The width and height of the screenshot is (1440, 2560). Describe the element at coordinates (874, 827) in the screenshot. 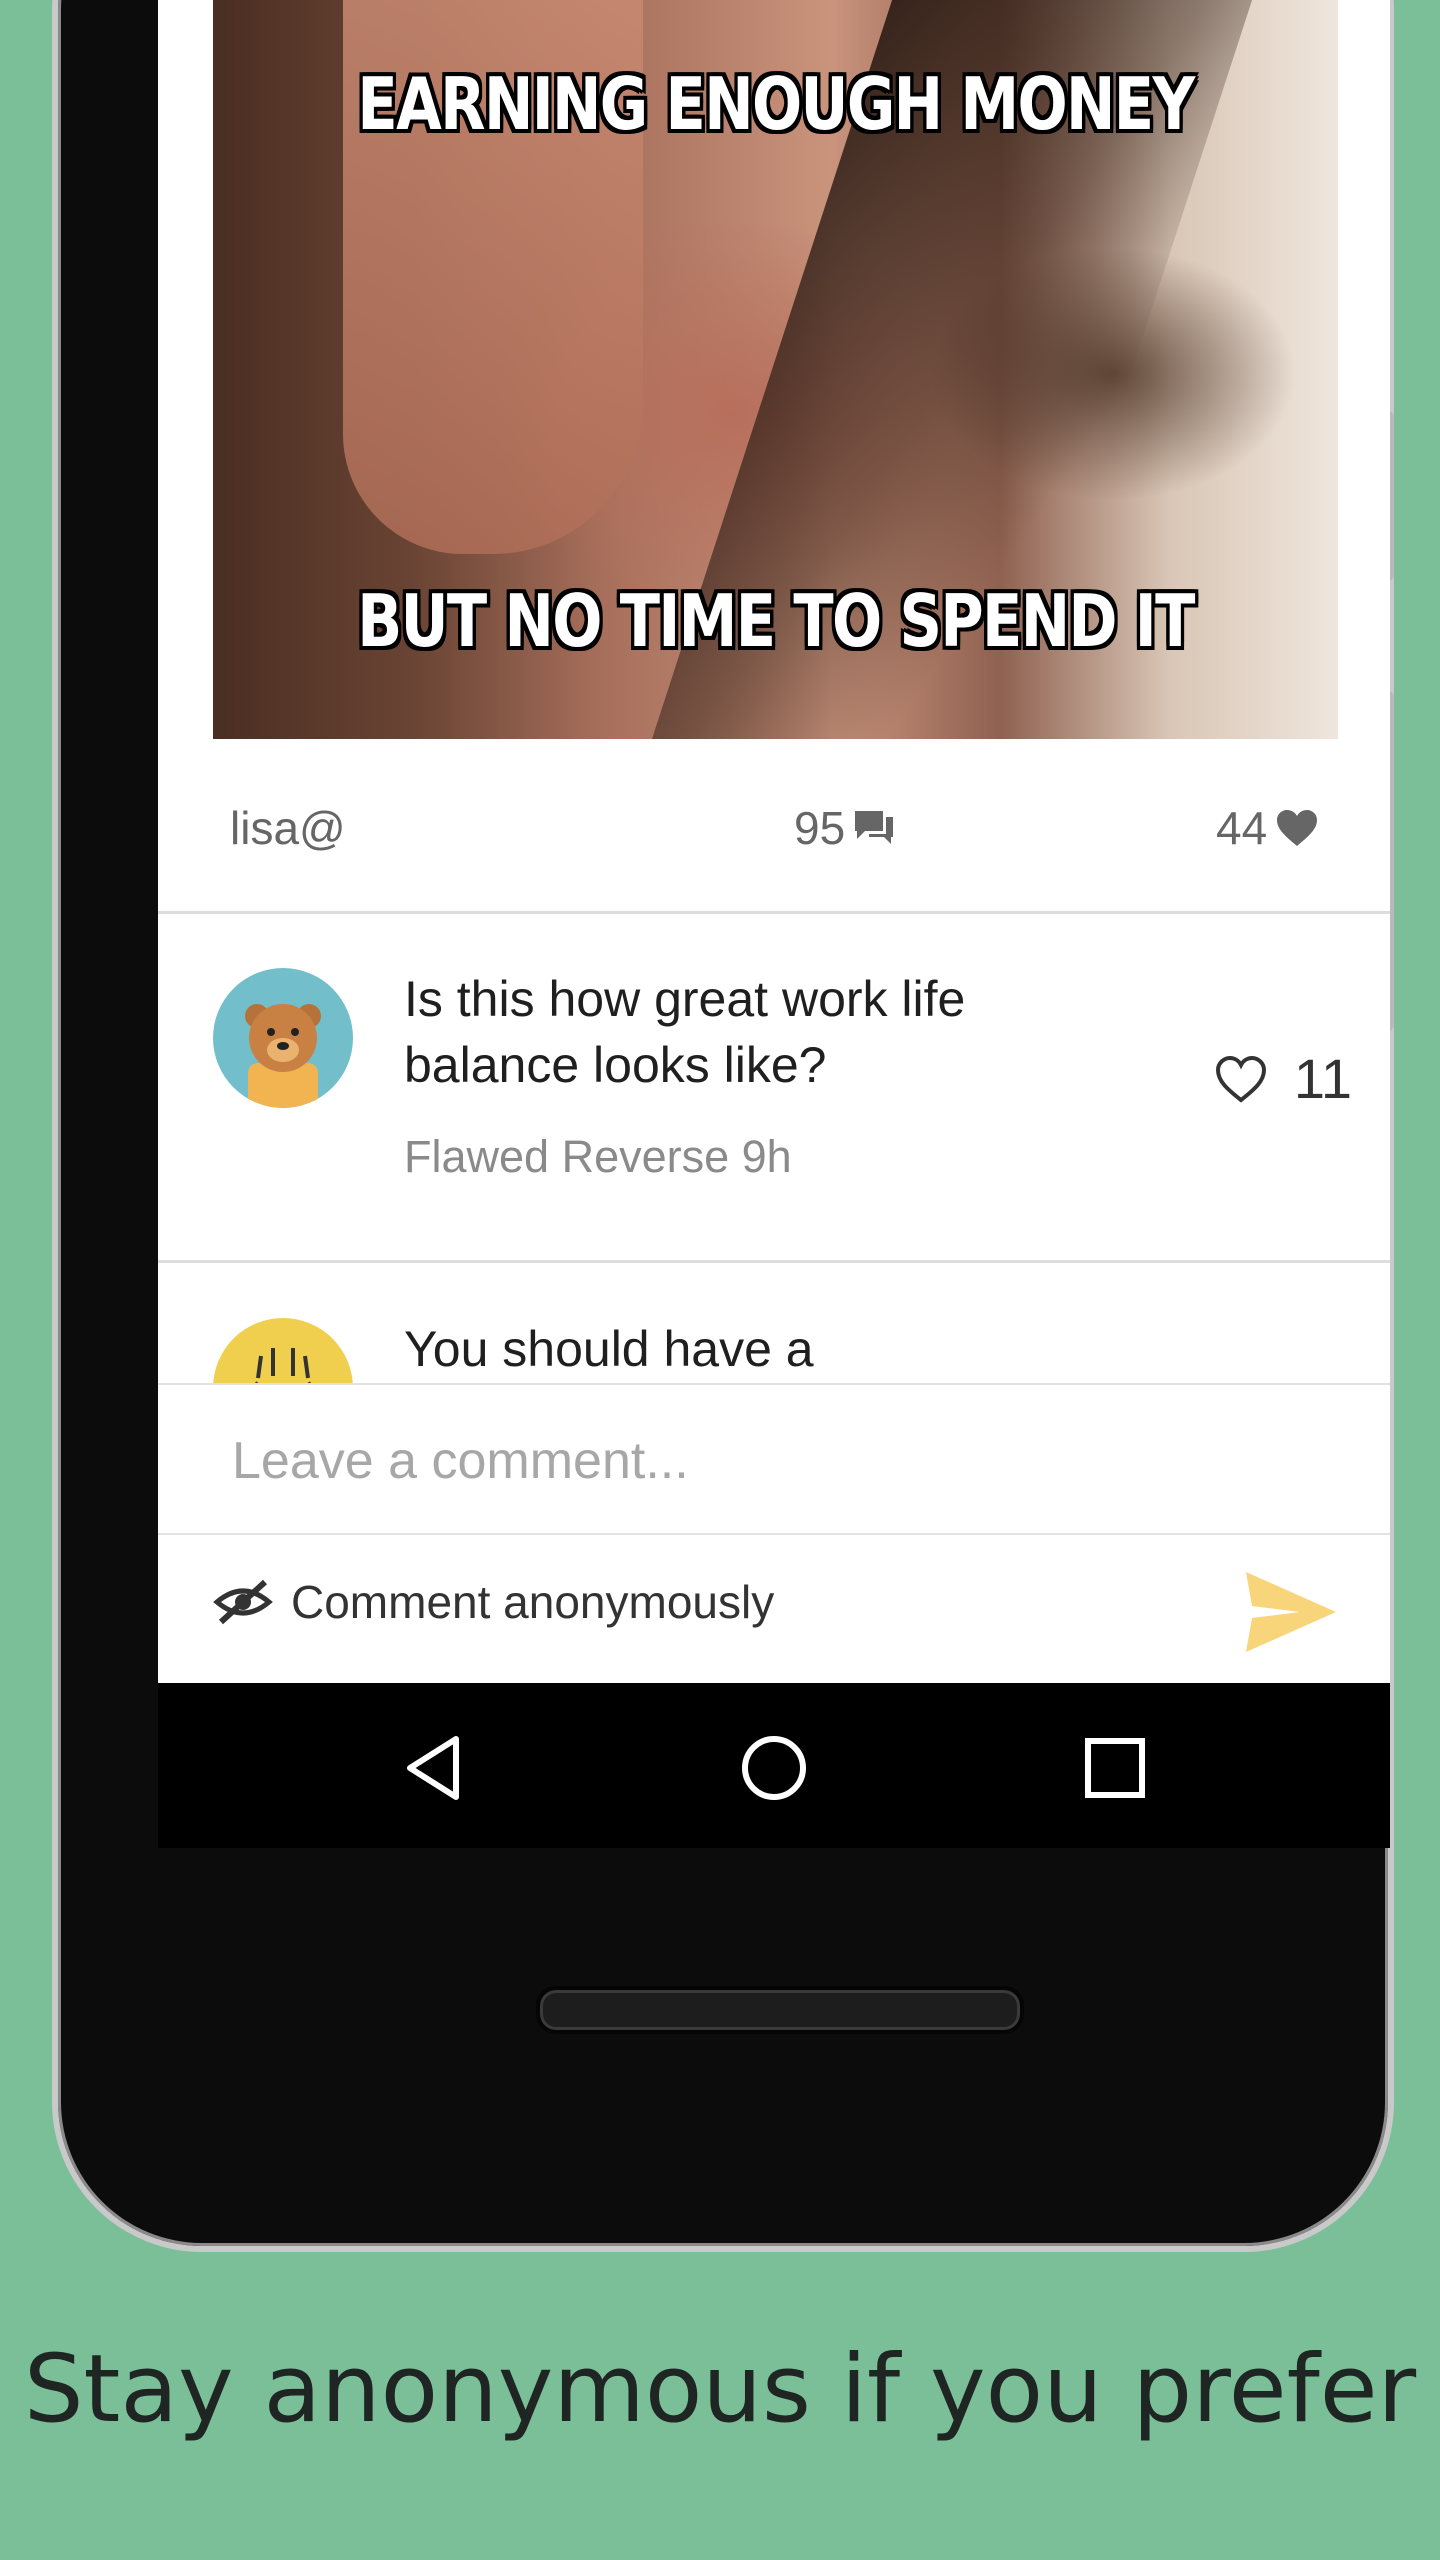

I see `comments-icon` at that location.